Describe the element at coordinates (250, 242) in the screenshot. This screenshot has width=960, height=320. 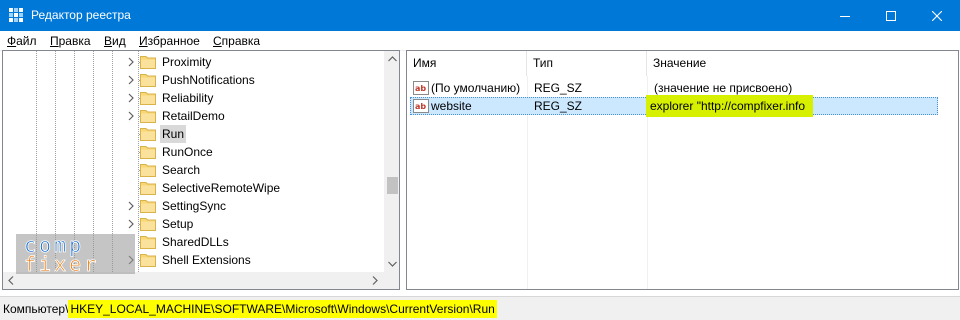
I see `tree-item: SharedDLLs` at that location.